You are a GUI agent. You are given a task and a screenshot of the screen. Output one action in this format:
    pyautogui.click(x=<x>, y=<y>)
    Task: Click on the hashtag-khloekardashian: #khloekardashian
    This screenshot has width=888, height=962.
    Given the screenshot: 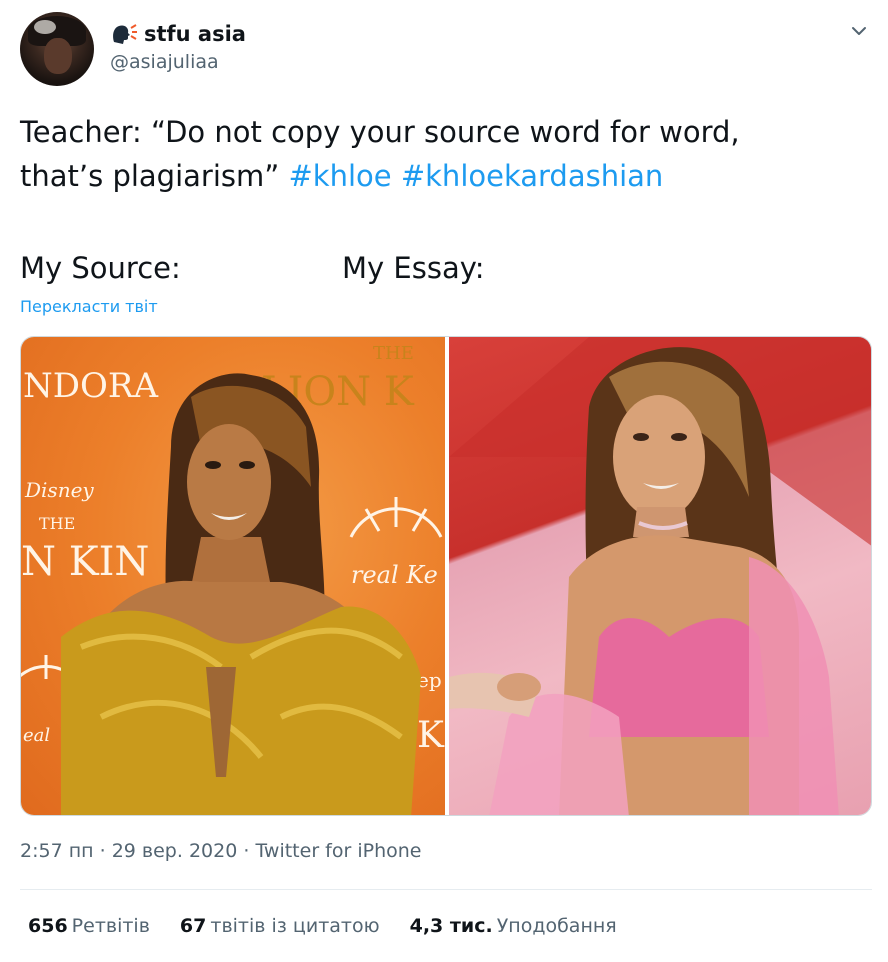 What is the action you would take?
    pyautogui.click(x=532, y=176)
    